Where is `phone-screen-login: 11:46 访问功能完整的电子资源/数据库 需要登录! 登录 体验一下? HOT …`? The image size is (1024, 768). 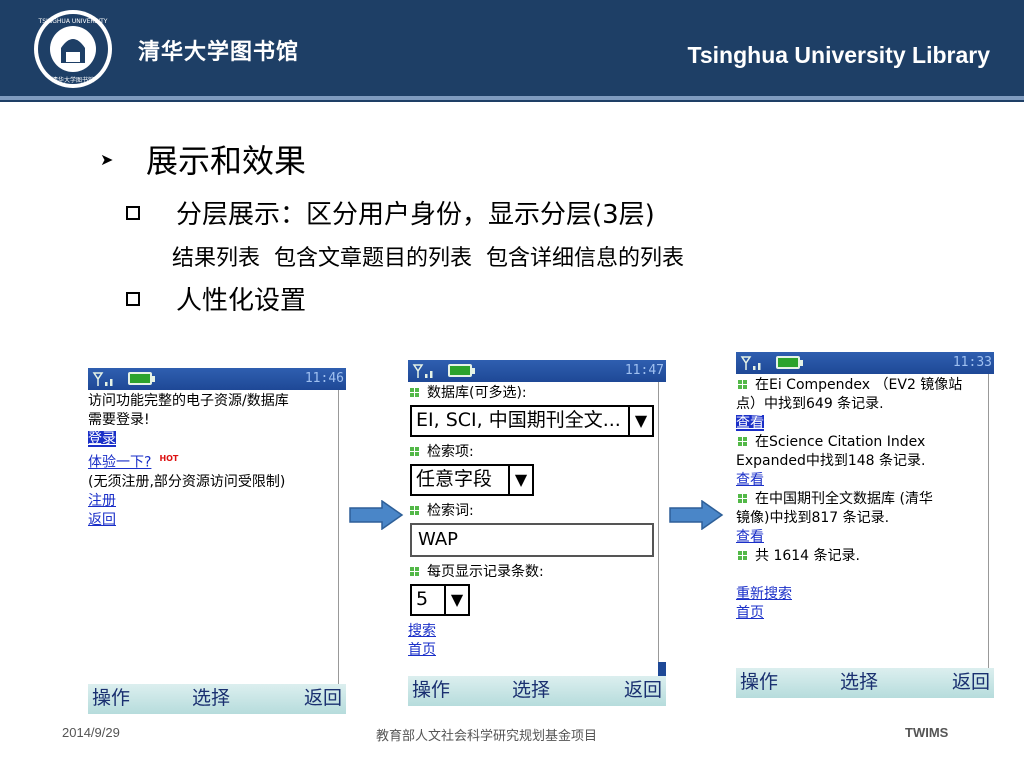 phone-screen-login: 11:46 访问功能完整的电子资源/数据库 需要登录! 登录 体验一下? HOT … is located at coordinates (217, 541).